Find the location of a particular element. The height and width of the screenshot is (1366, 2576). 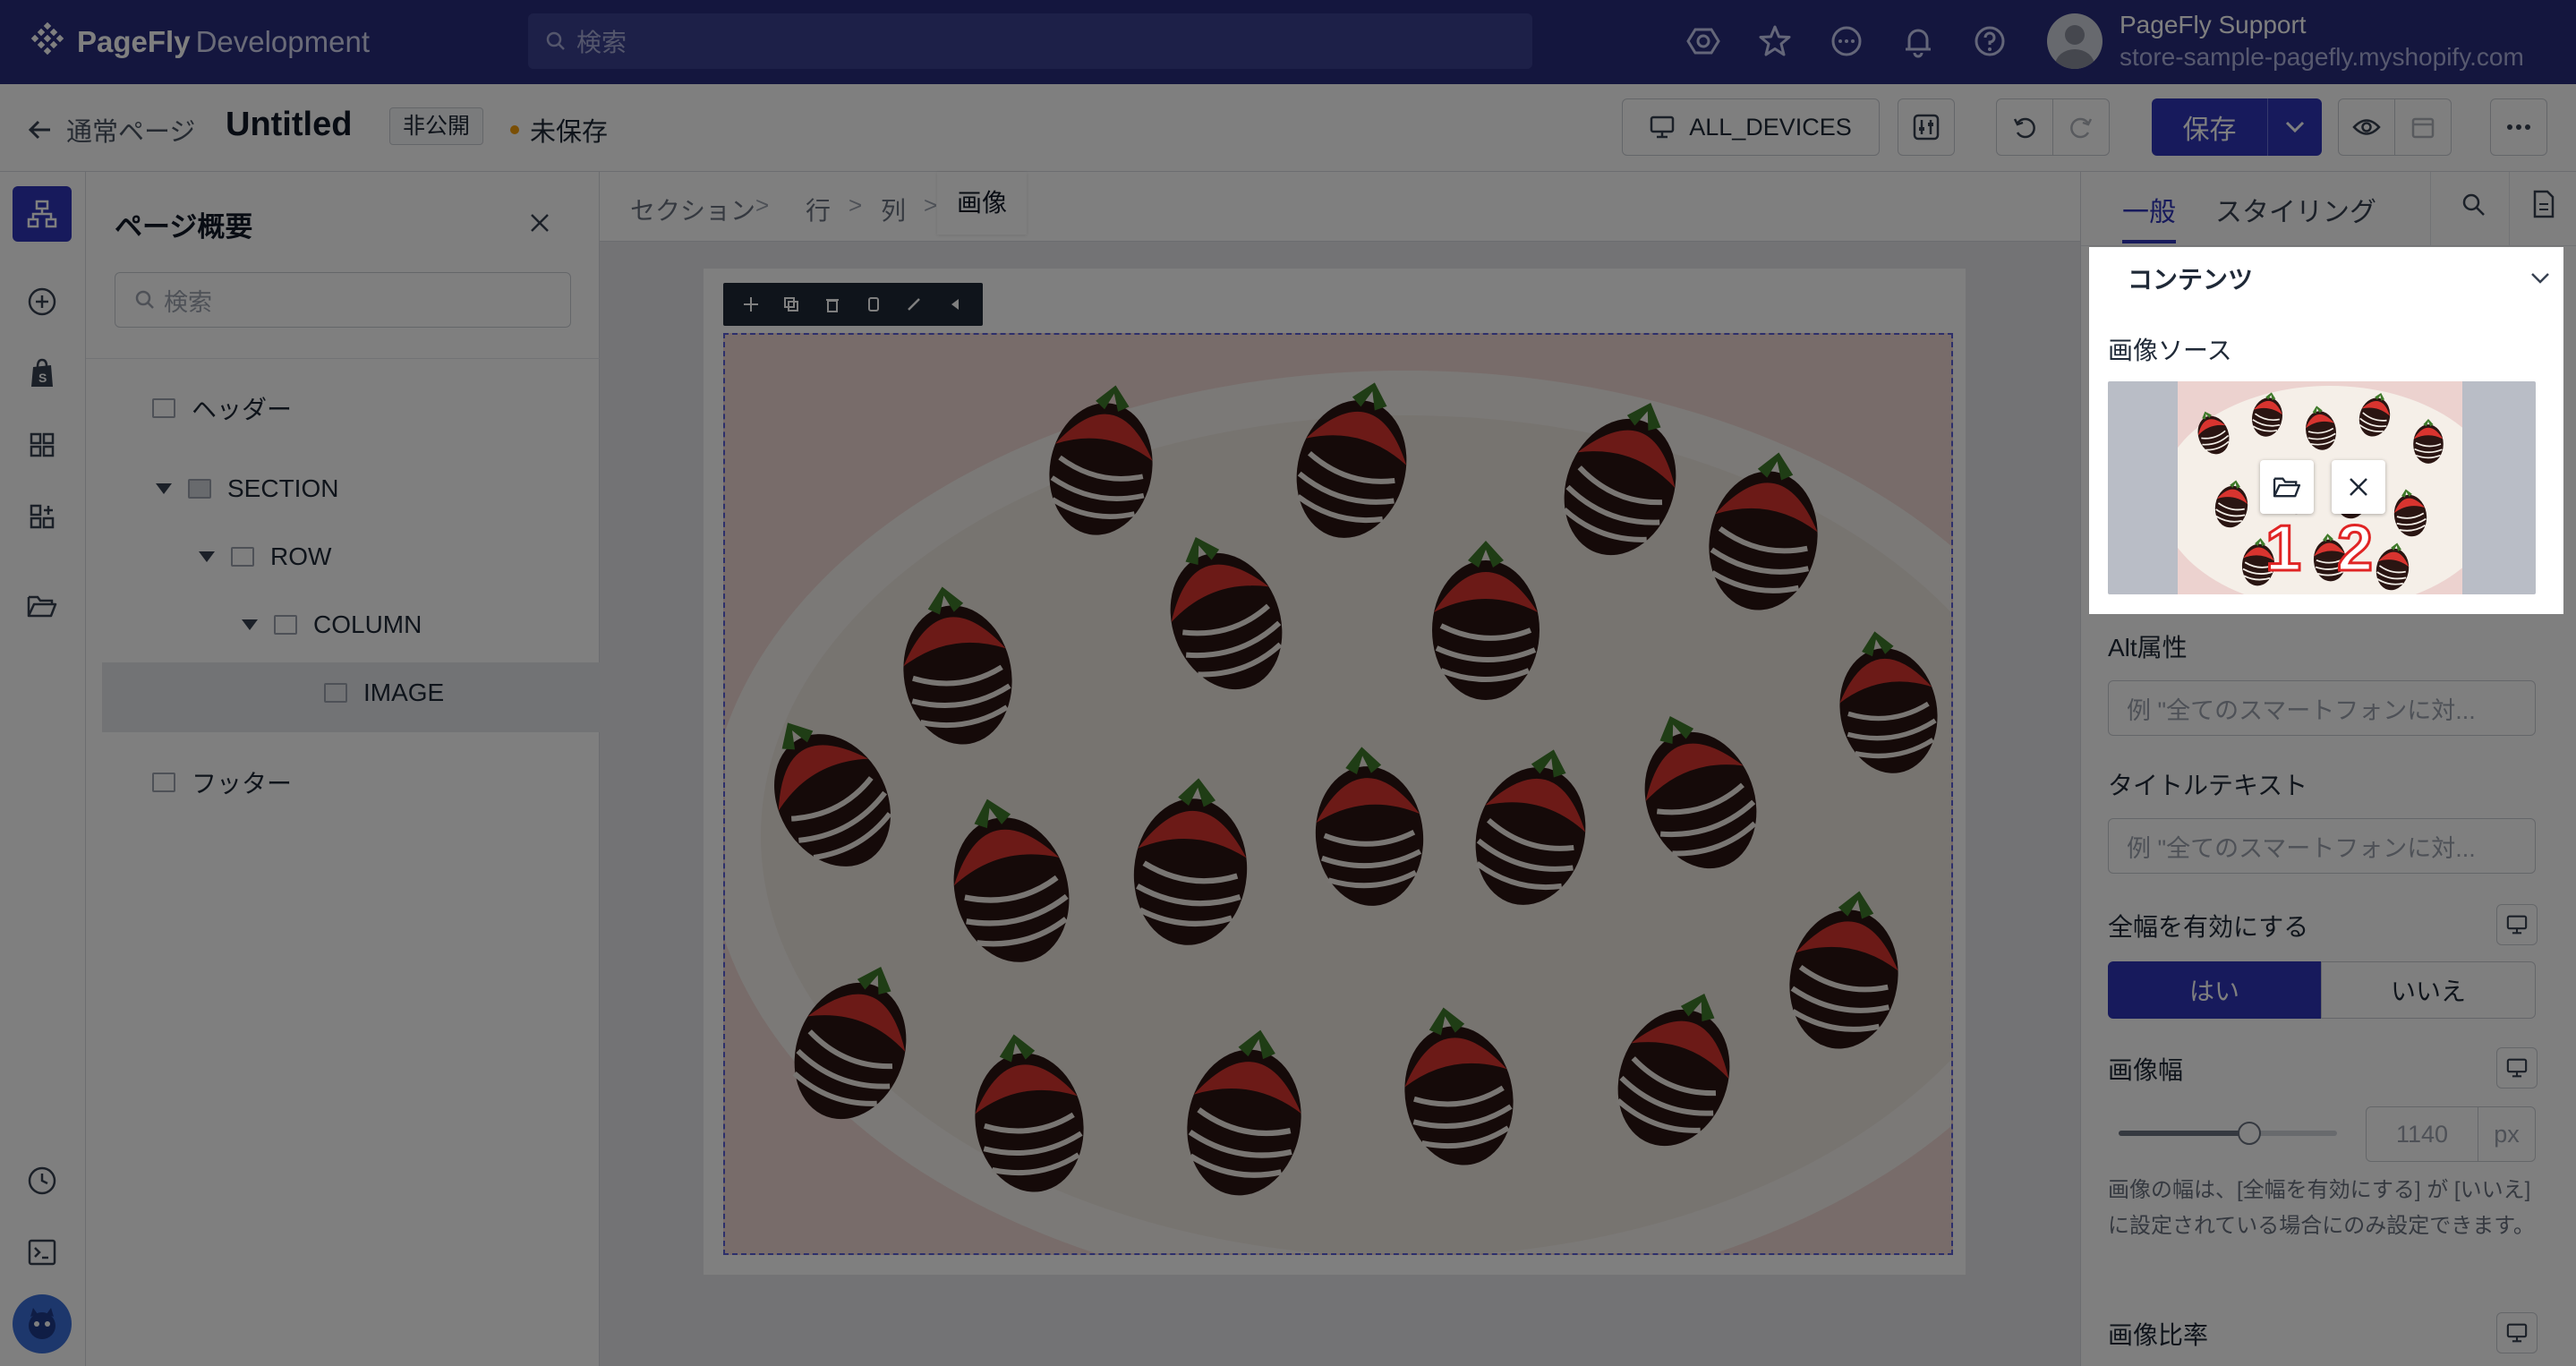

full-width-no-button: いいえ is located at coordinates (2428, 990).